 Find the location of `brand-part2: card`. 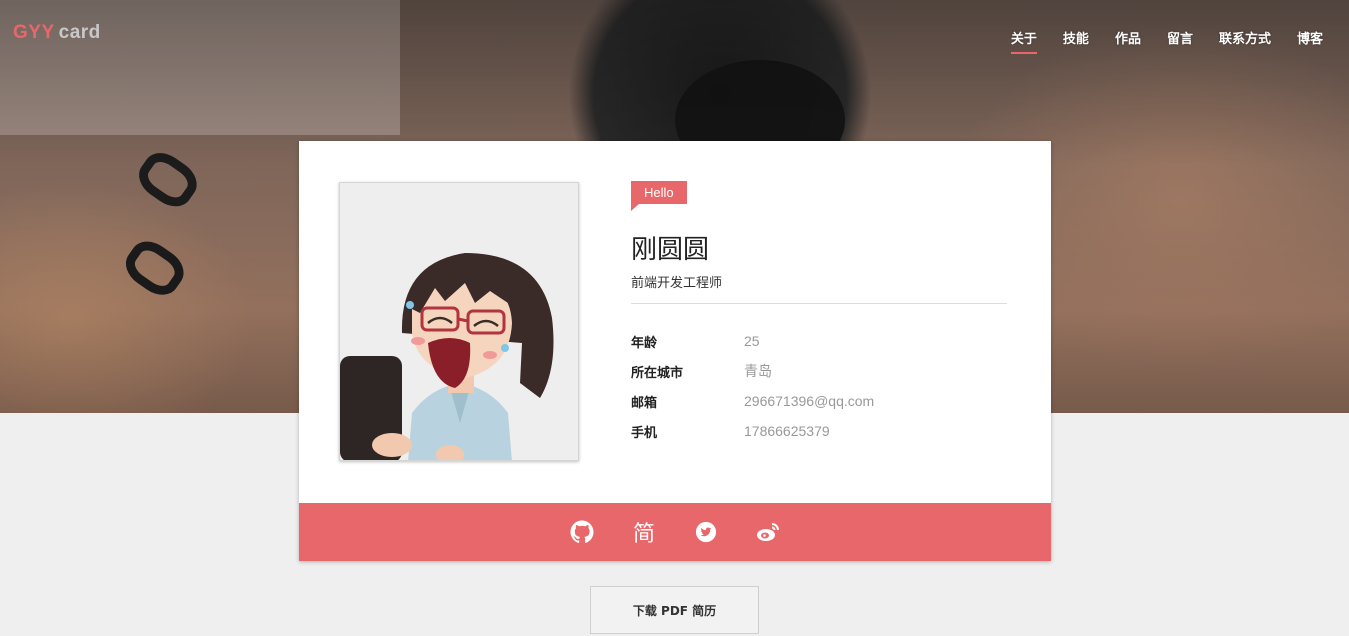

brand-part2: card is located at coordinates (79, 32).